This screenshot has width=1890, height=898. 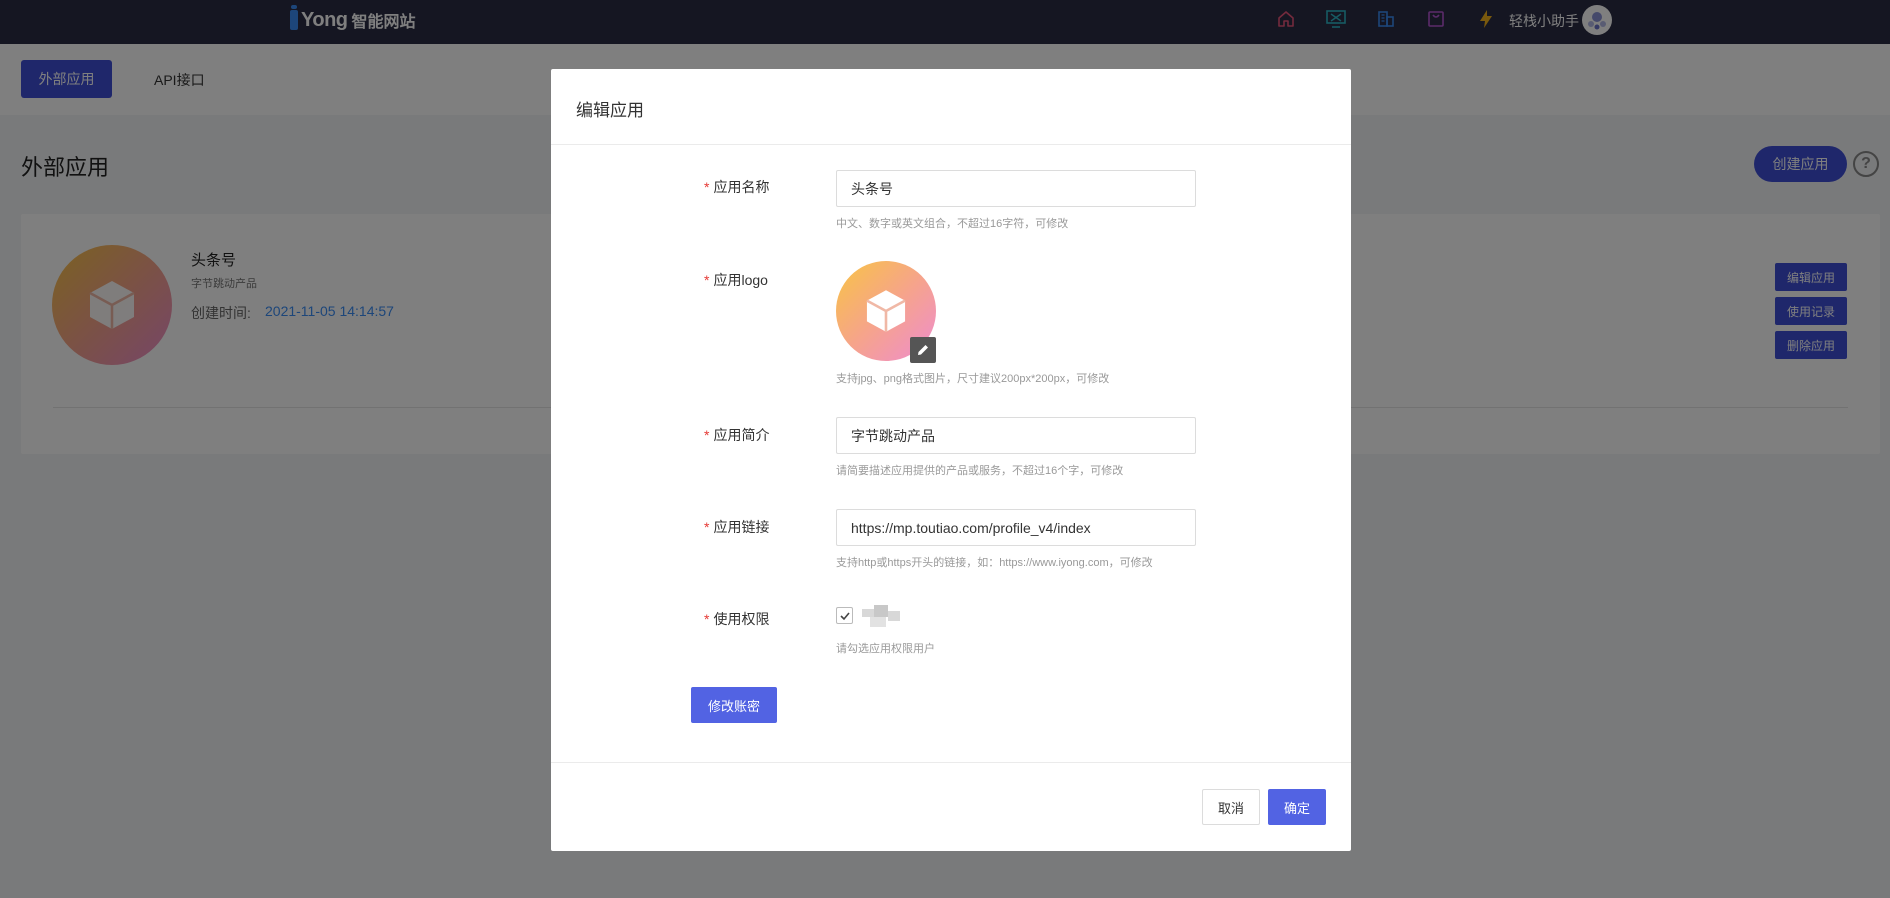 What do you see at coordinates (980, 471) in the screenshot?
I see `app-intro-hint: 请简要描述应用提供的产品或服务，不超过16个字，可修改` at bounding box center [980, 471].